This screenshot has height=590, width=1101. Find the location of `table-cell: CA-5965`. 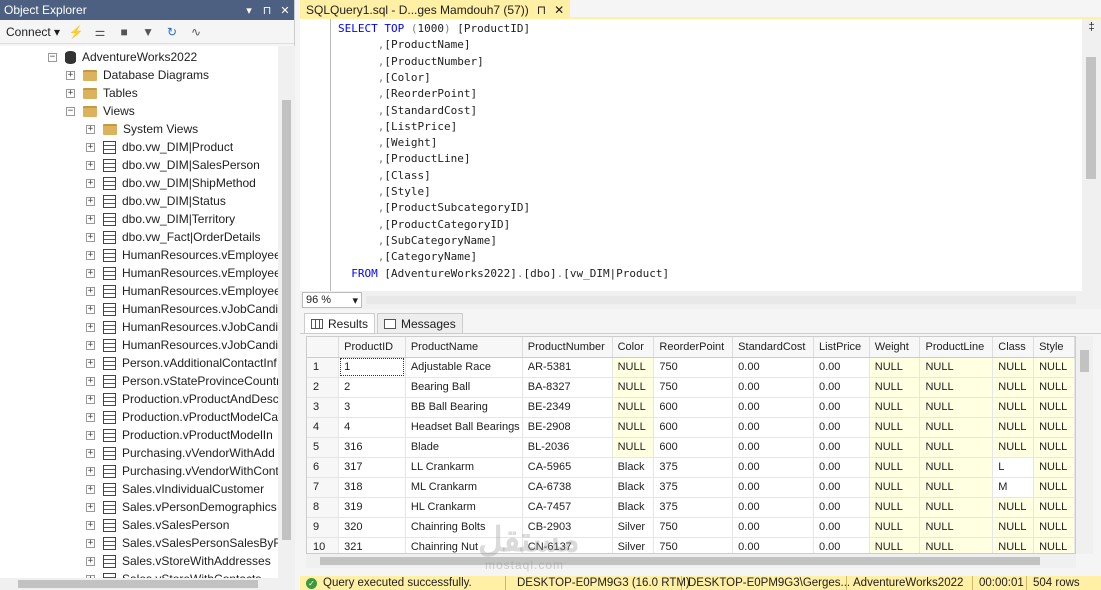

table-cell: CA-5965 is located at coordinates (567, 467).